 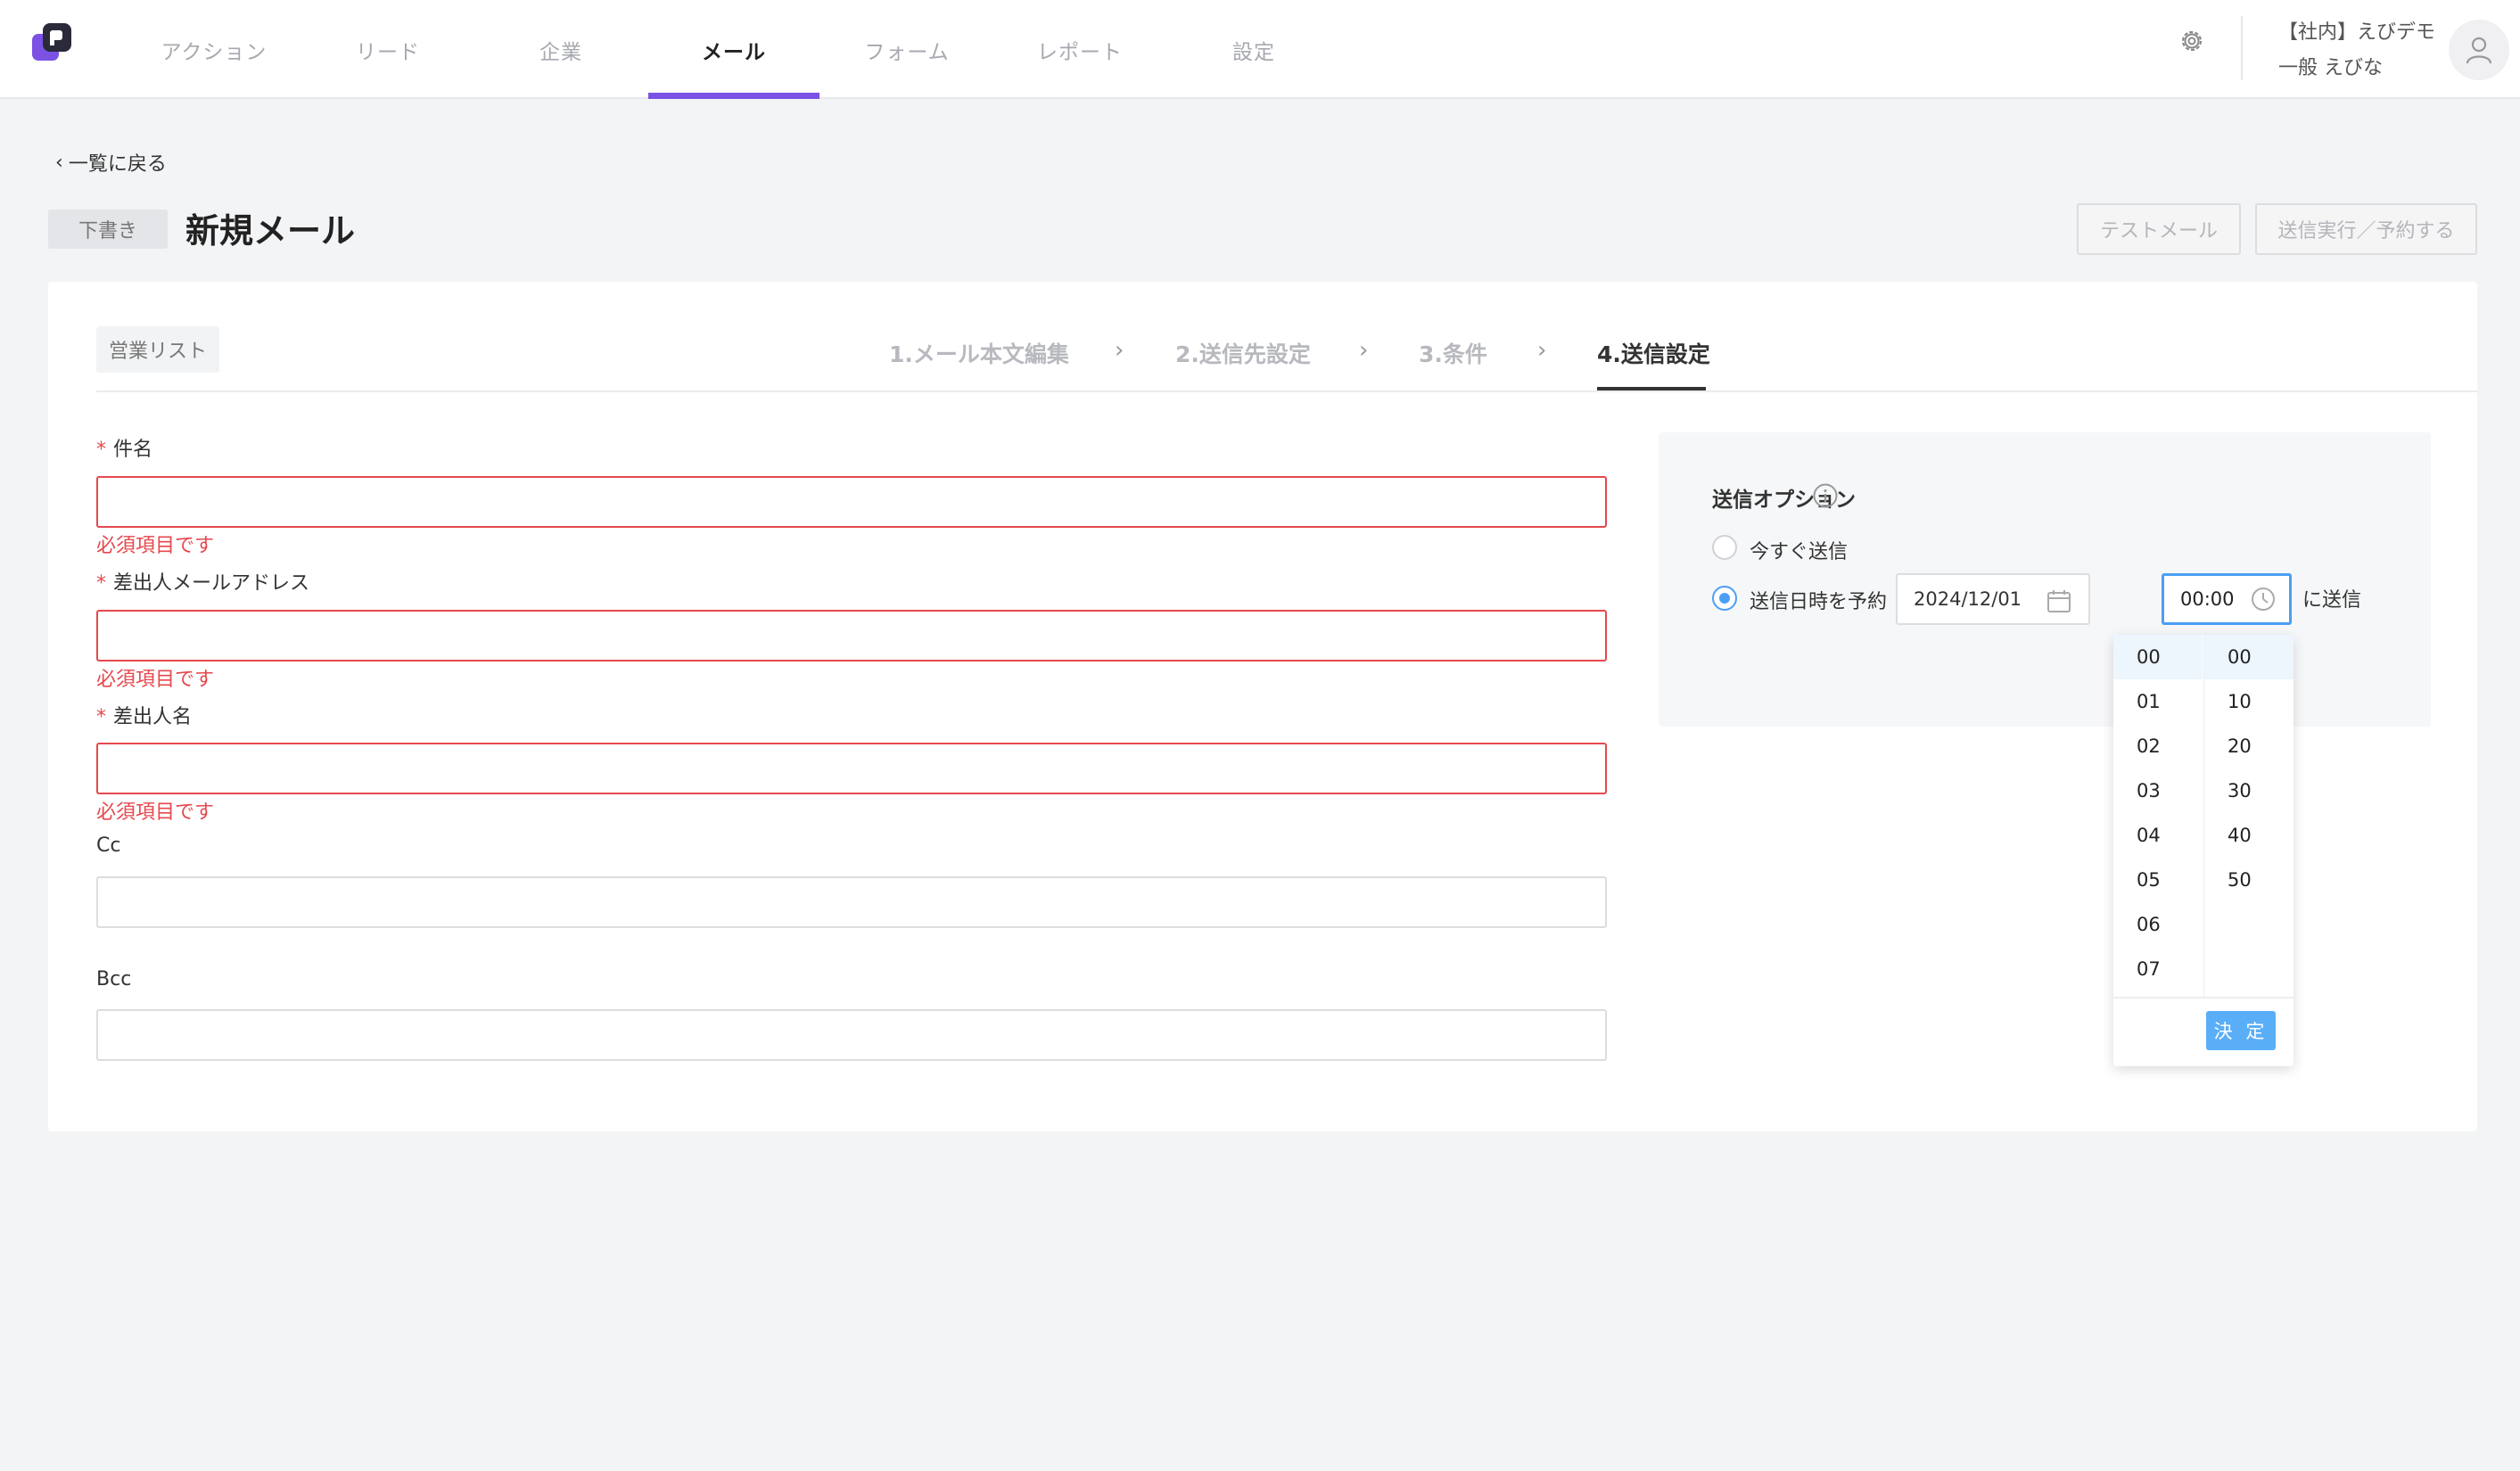 I want to click on minute-option: 00, so click(x=2249, y=657).